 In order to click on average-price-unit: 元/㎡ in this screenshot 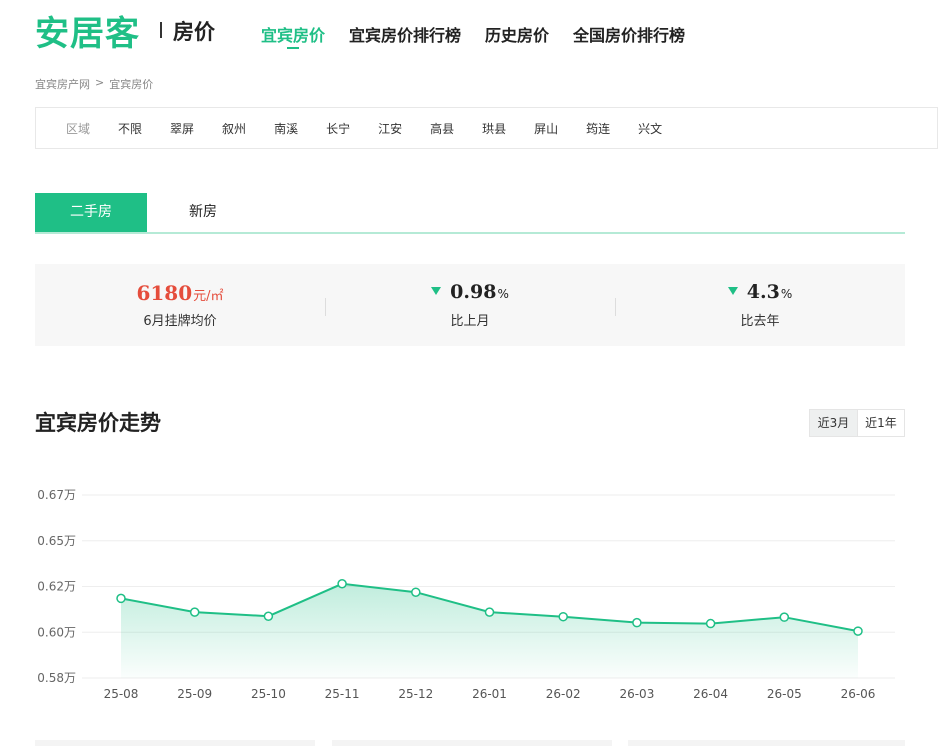, I will do `click(208, 296)`.